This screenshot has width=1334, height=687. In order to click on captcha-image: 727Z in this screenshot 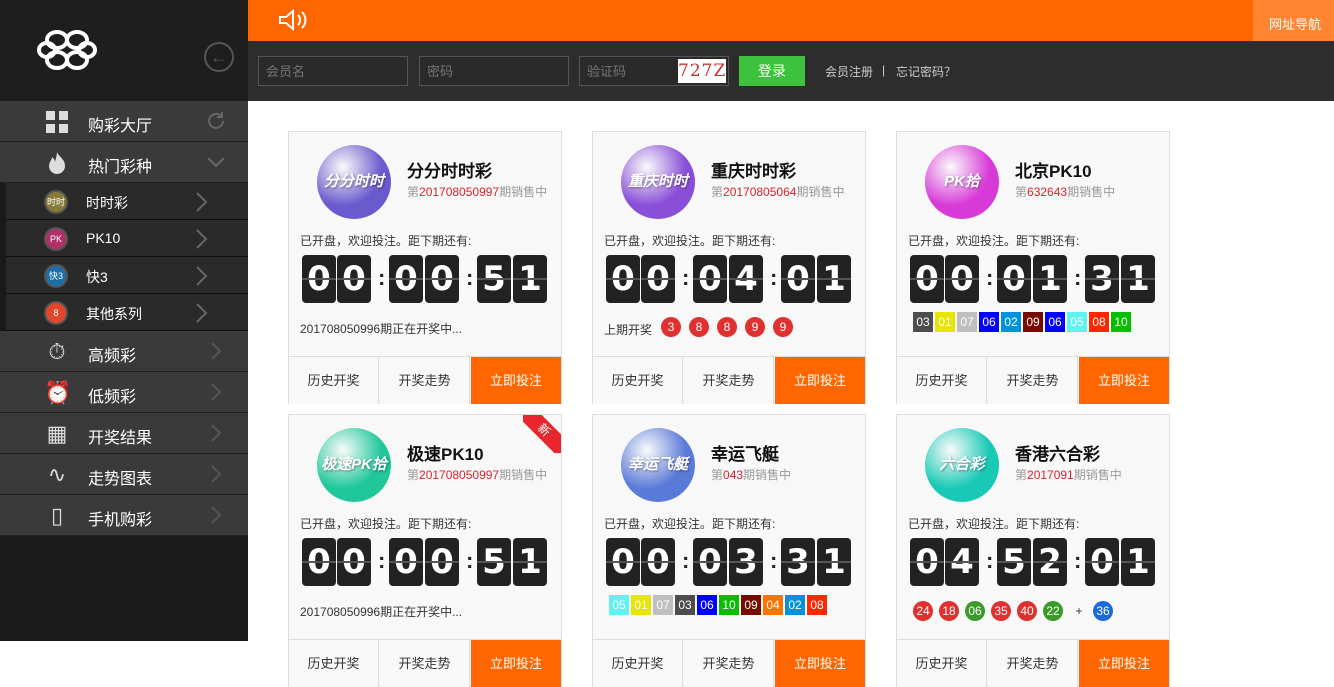, I will do `click(702, 71)`.